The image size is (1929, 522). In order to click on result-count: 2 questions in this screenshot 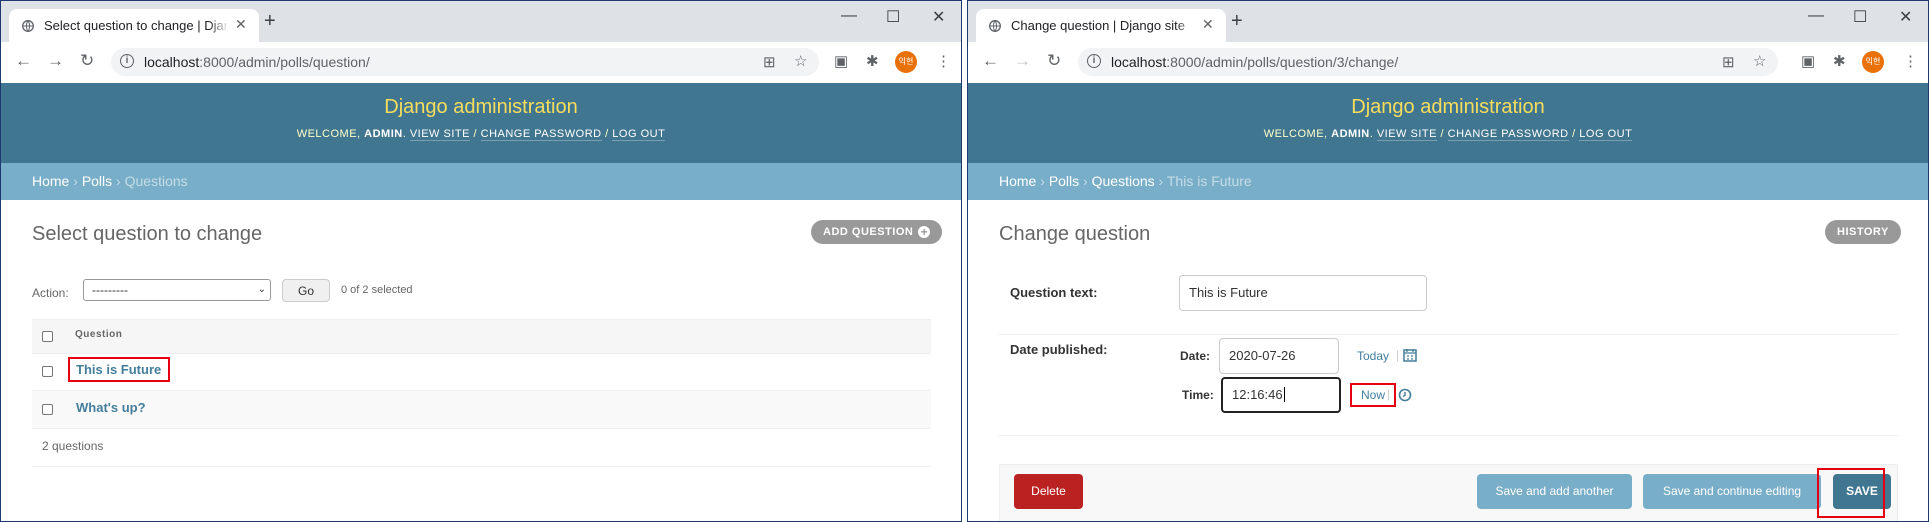, I will do `click(481, 447)`.